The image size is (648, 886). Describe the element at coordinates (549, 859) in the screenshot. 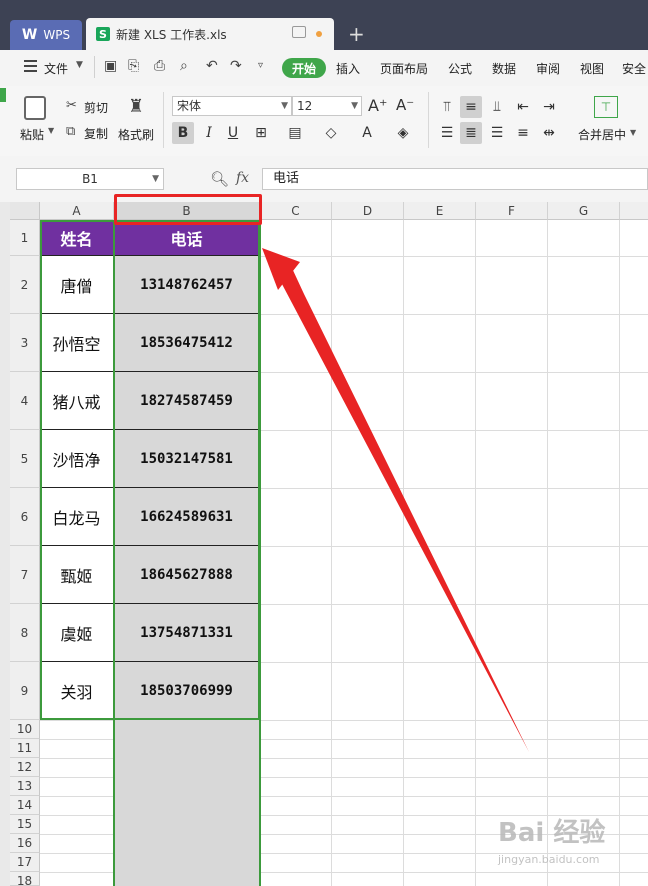

I see `watermark-url: jingyan.baidu.com` at that location.